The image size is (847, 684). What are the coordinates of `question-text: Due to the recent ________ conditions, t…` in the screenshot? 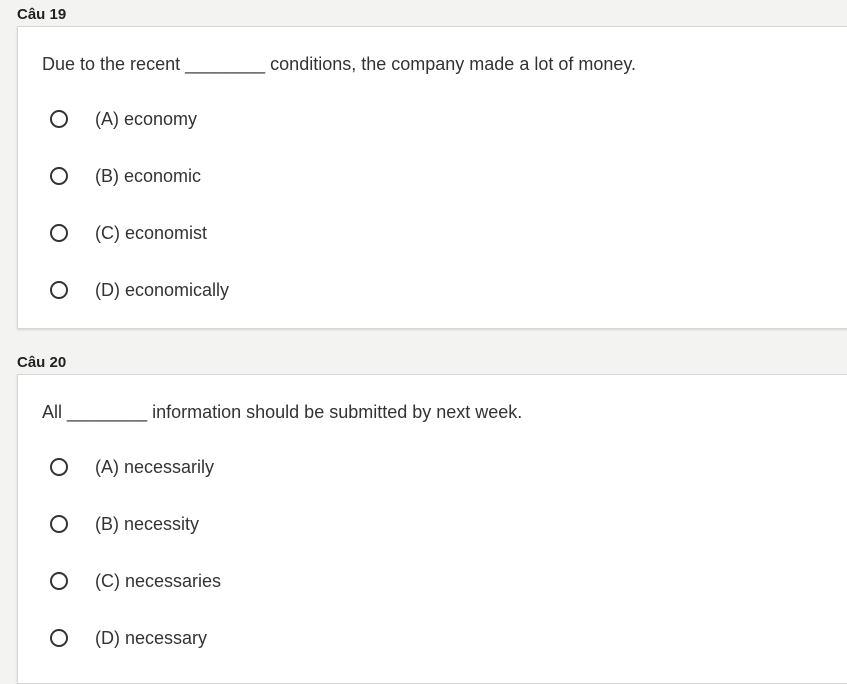 It's located at (339, 64).